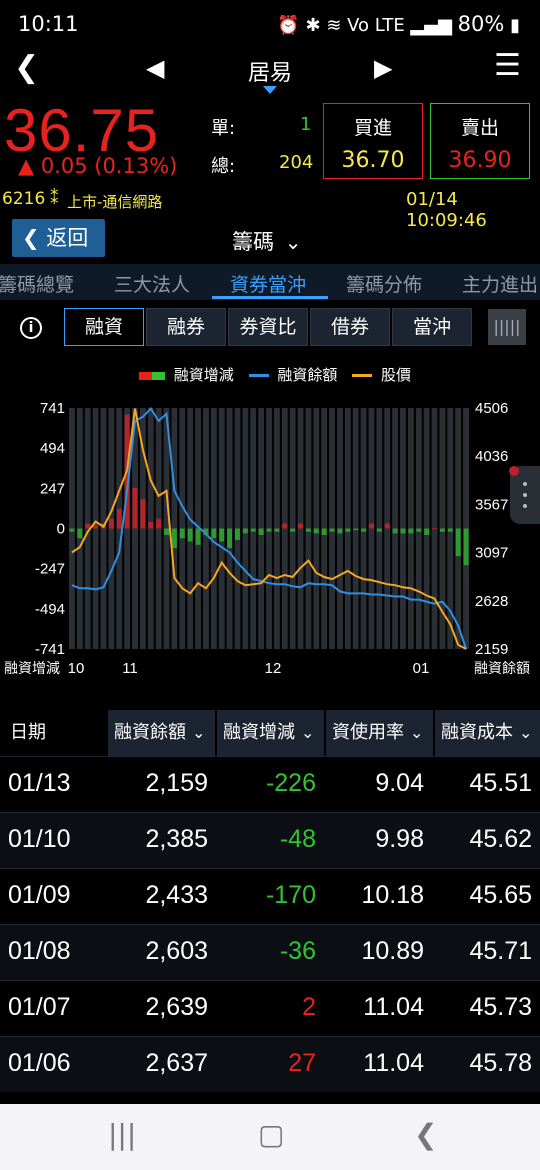  What do you see at coordinates (500, 783) in the screenshot?
I see `cell-cost: 45.51` at bounding box center [500, 783].